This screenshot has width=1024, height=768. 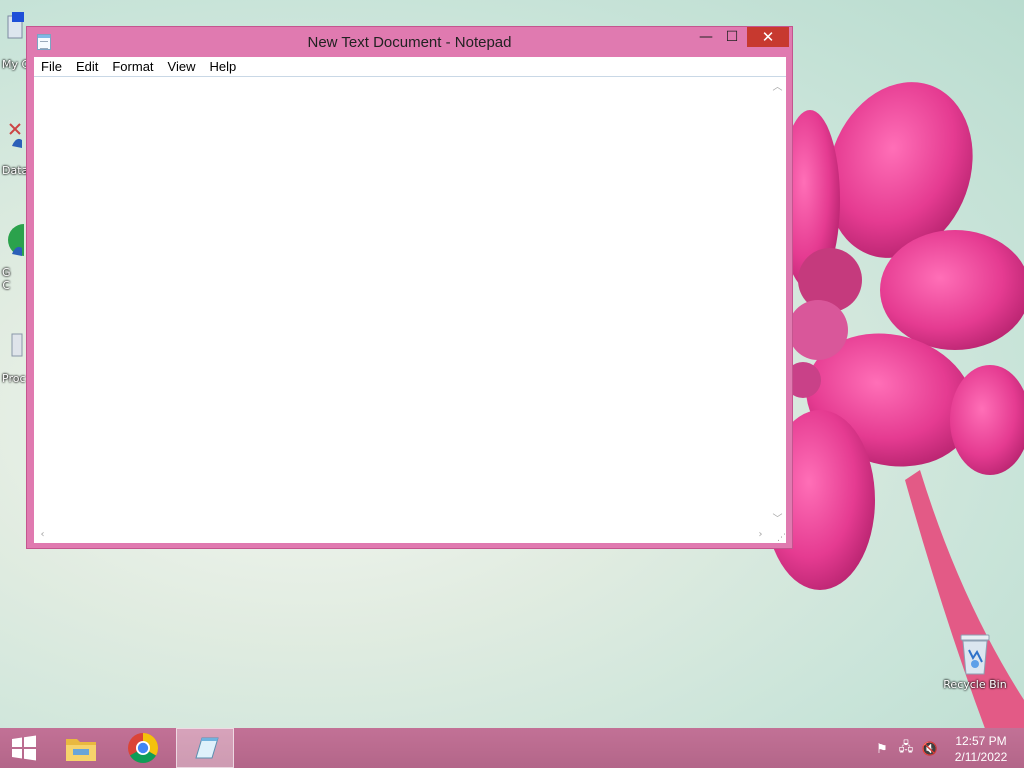 What do you see at coordinates (15, 135) in the screenshot?
I see `database-shortcut-icon` at bounding box center [15, 135].